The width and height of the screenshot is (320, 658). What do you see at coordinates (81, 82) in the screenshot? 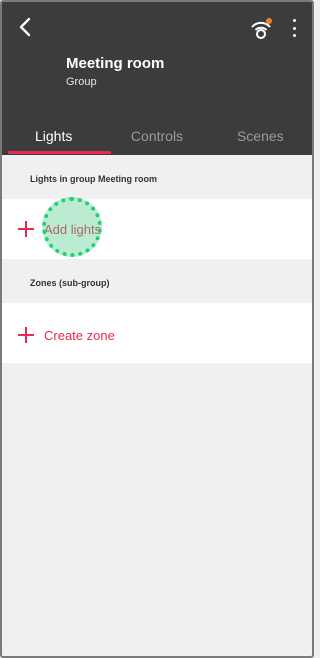
I see `page-subtitle: Group` at bounding box center [81, 82].